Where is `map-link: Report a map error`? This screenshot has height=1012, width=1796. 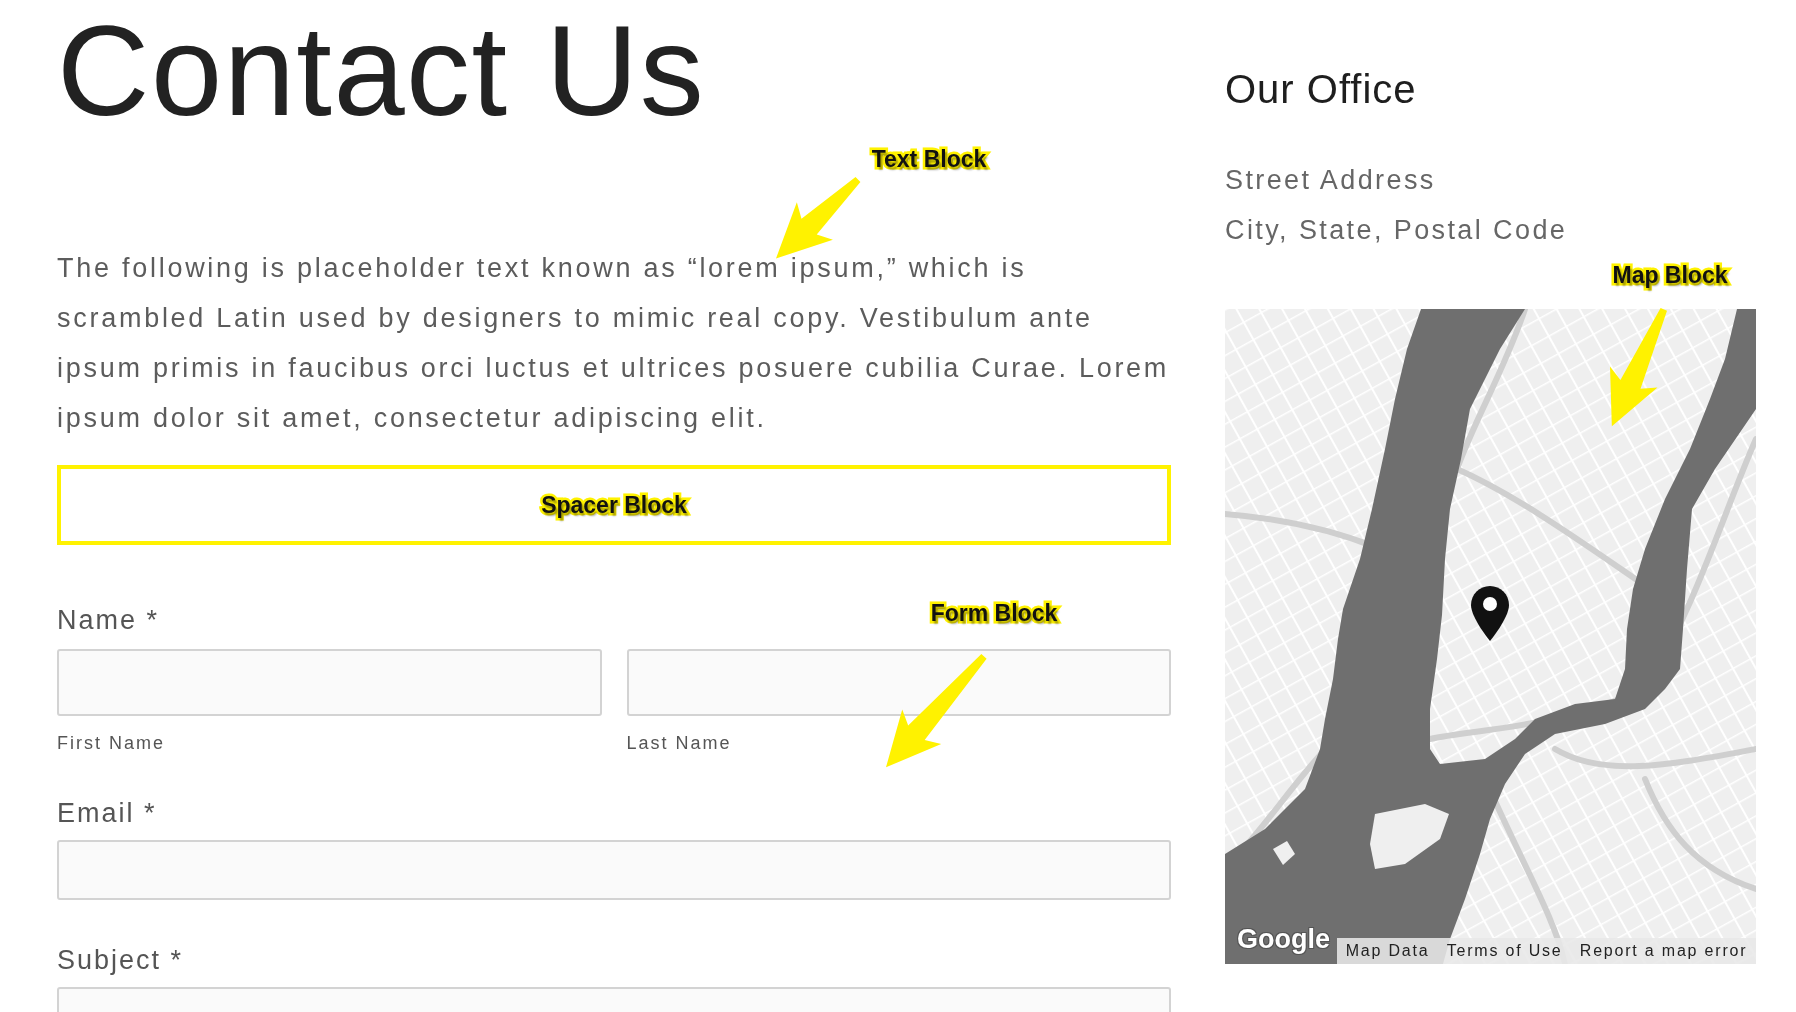 map-link: Report a map error is located at coordinates (1663, 951).